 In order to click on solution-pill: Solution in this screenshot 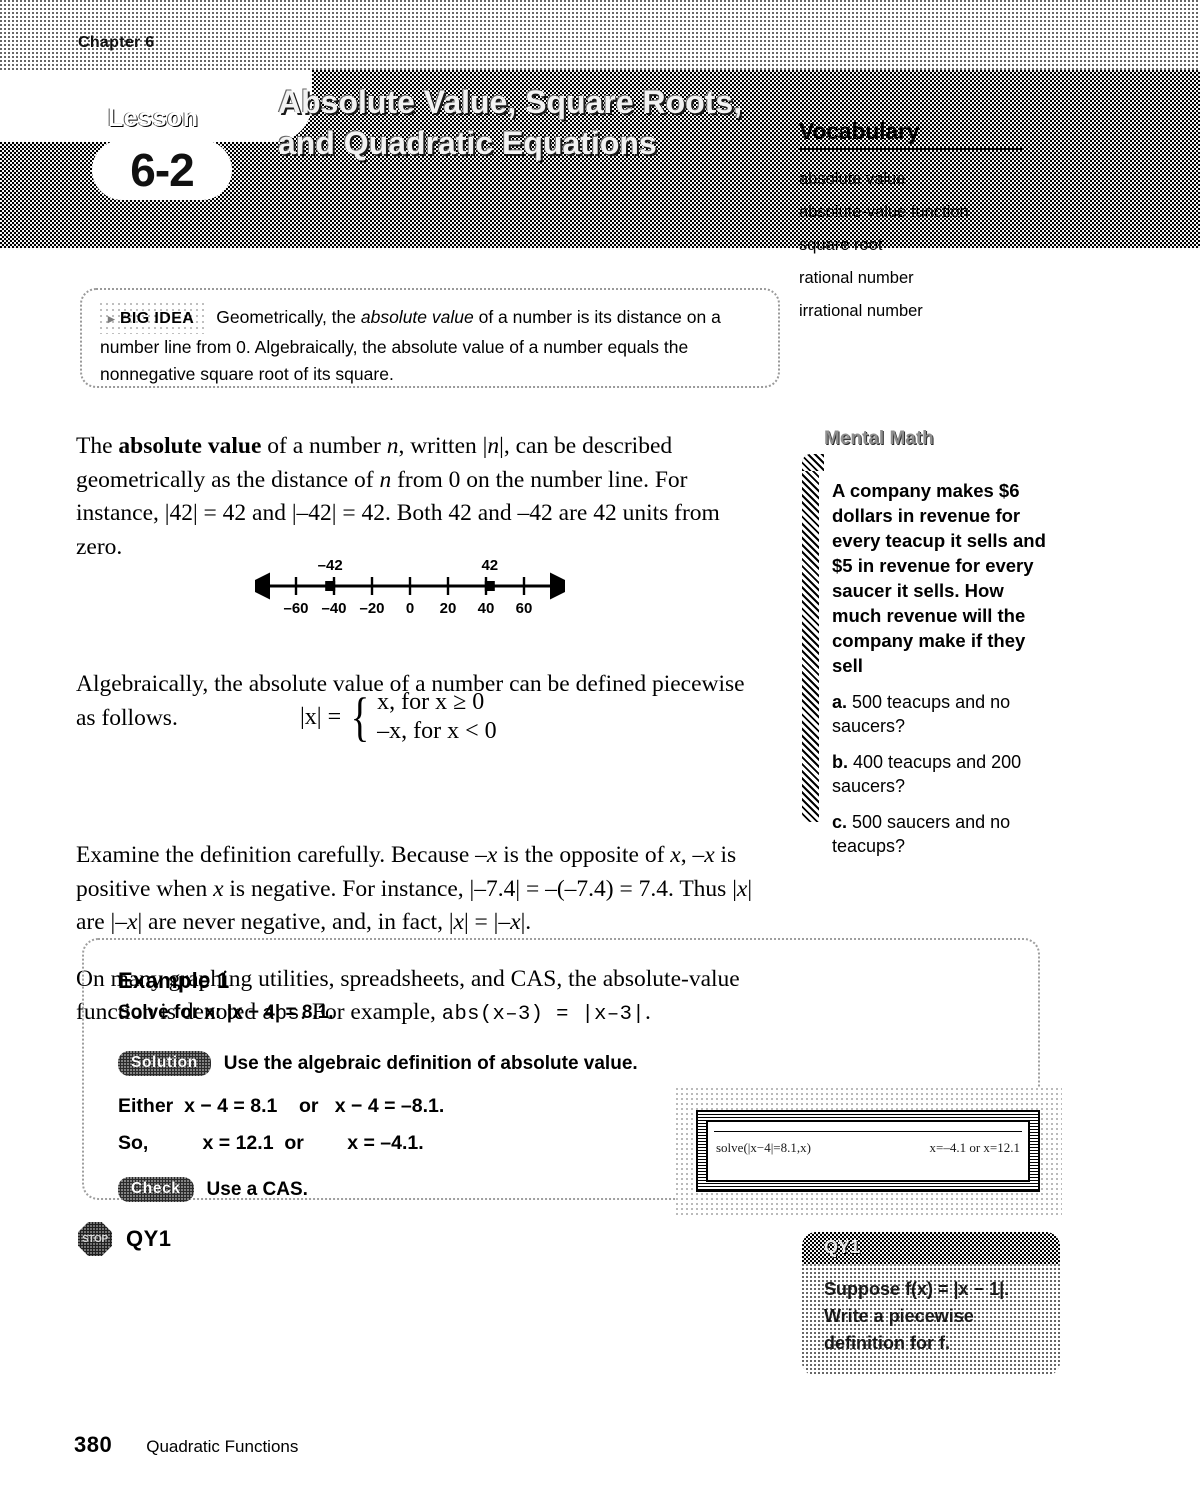, I will do `click(164, 1063)`.